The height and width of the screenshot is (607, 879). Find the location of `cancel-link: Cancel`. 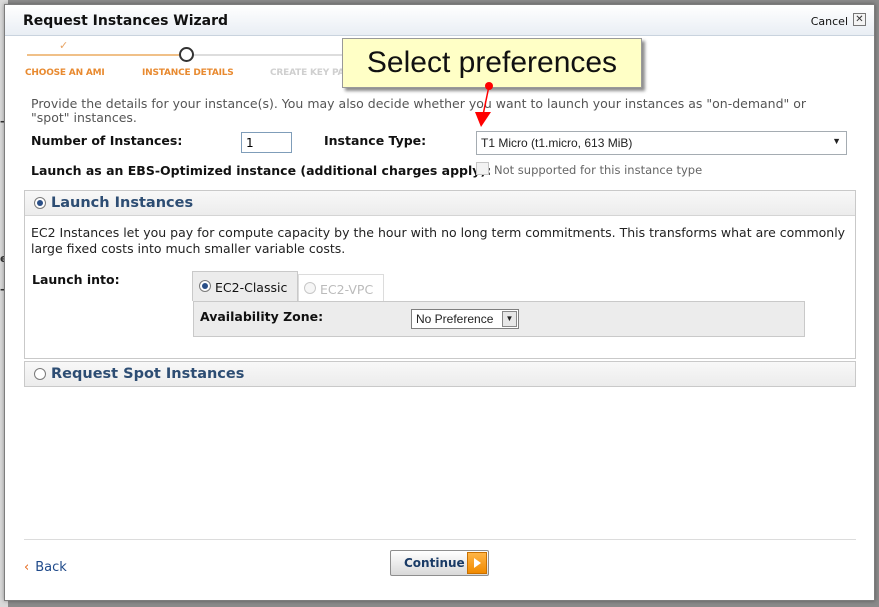

cancel-link: Cancel is located at coordinates (829, 21).